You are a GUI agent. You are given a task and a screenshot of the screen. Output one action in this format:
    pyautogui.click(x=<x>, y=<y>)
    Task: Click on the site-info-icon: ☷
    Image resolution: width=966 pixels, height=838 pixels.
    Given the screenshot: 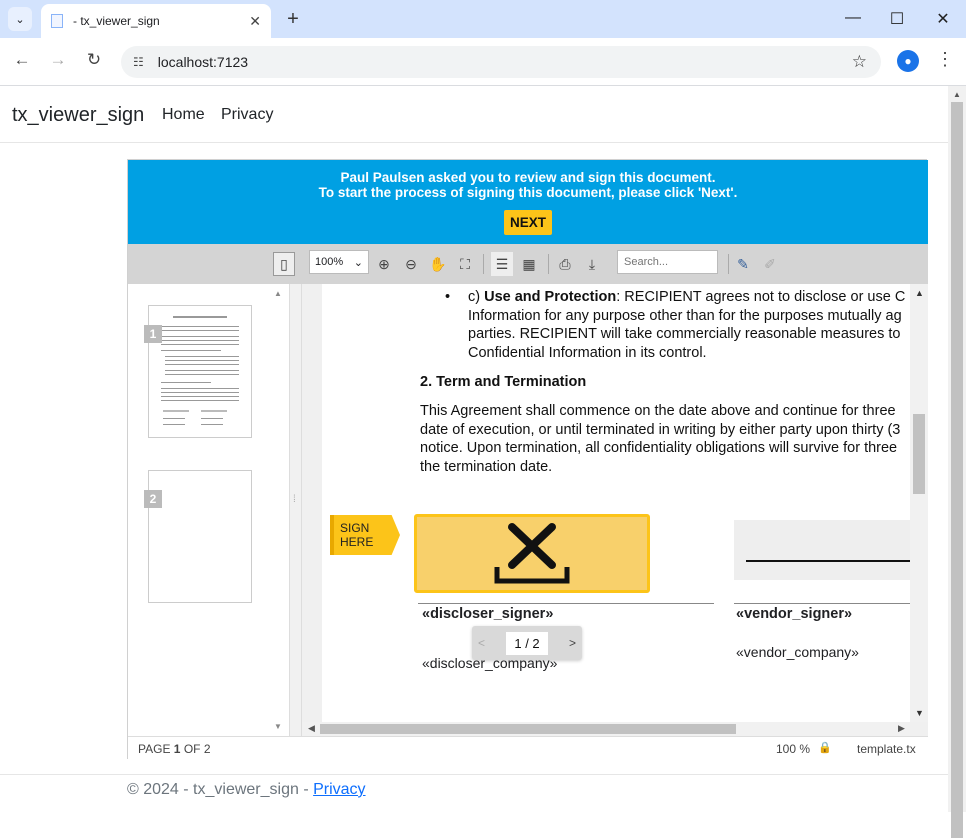 What is the action you would take?
    pyautogui.click(x=138, y=62)
    